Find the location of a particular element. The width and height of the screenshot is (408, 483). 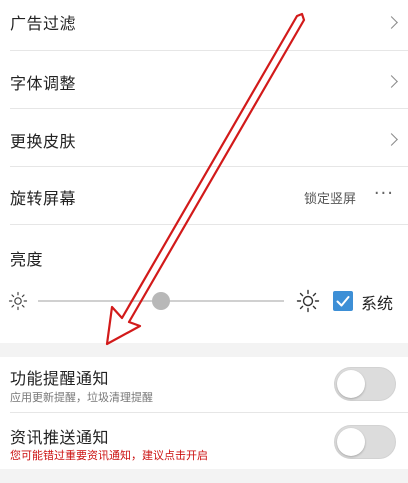

change-skin-label: 更换皮肤 is located at coordinates (43, 141).